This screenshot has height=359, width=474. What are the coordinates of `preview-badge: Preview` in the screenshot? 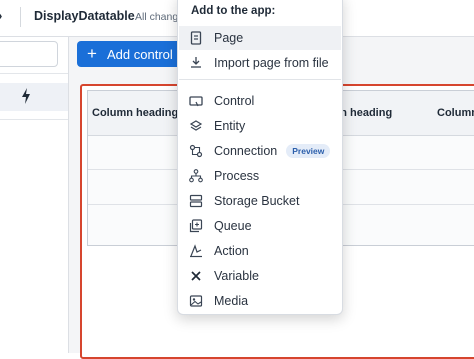 It's located at (308, 151).